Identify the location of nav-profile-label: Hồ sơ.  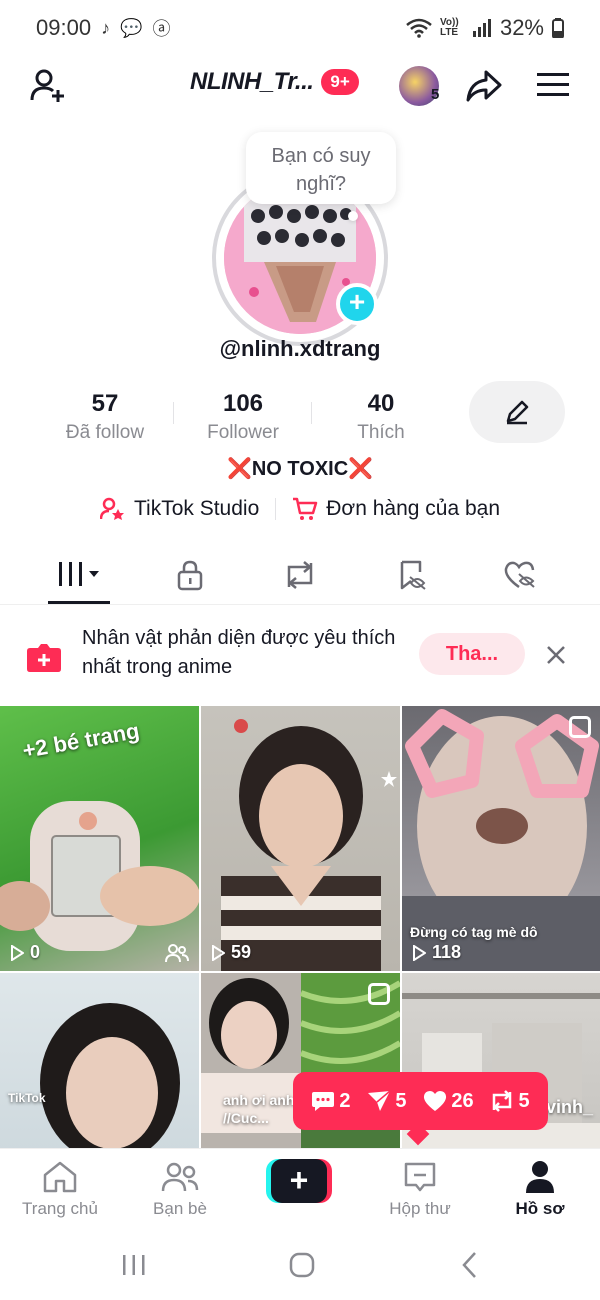
(540, 1208).